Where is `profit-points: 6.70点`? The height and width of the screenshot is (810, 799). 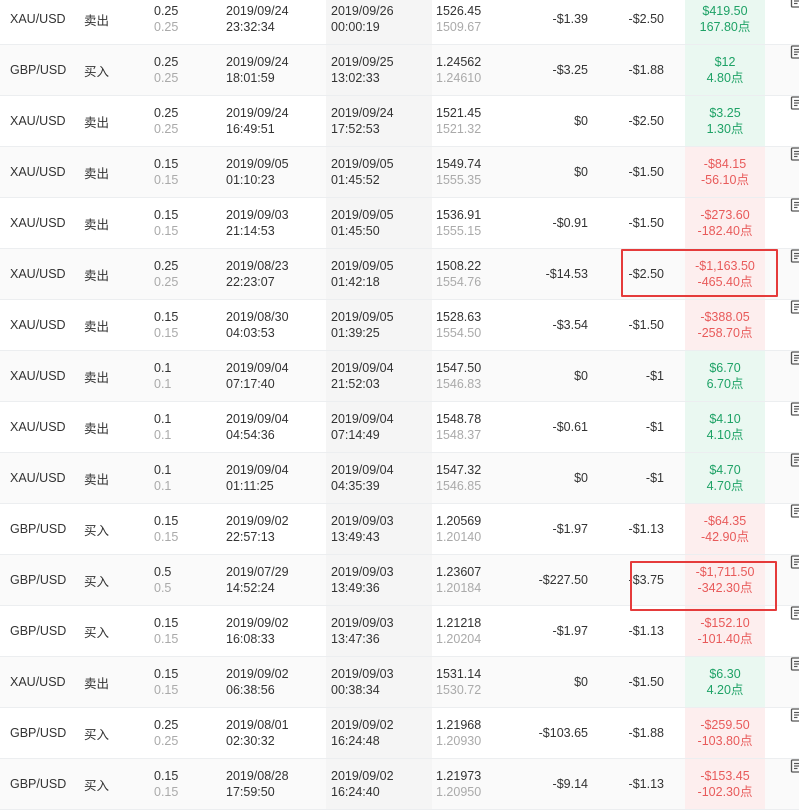
profit-points: 6.70点 is located at coordinates (725, 384).